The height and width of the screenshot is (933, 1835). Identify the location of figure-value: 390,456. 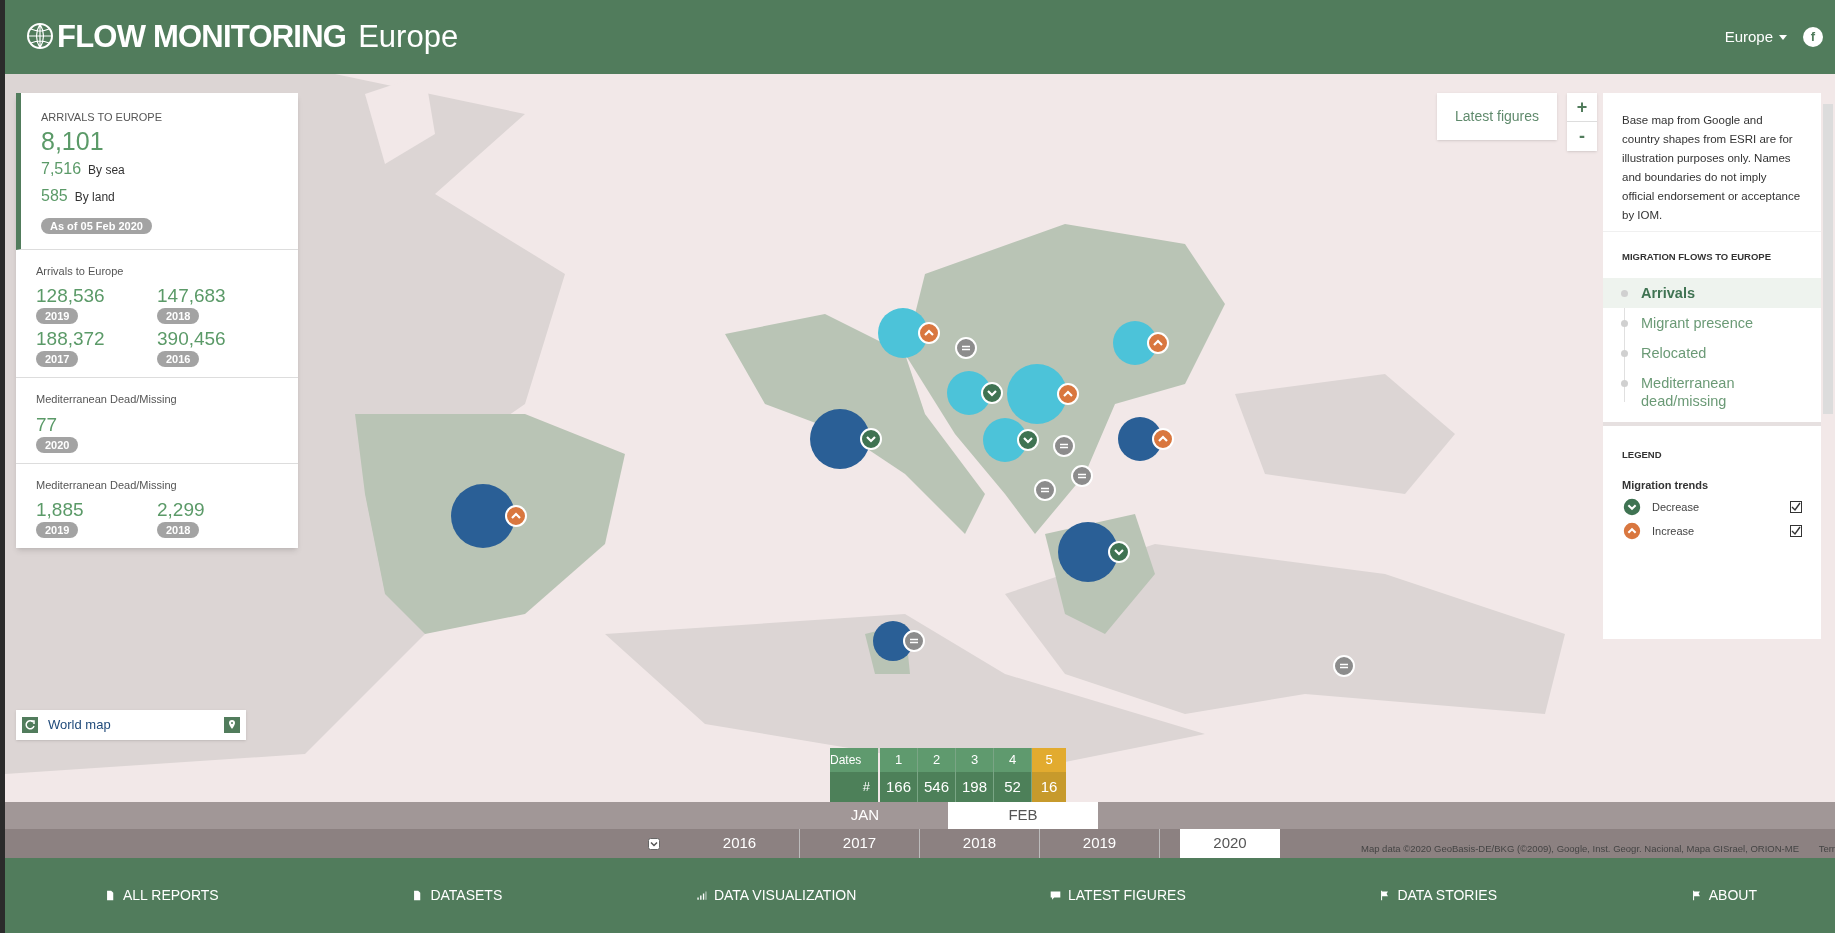
(191, 339).